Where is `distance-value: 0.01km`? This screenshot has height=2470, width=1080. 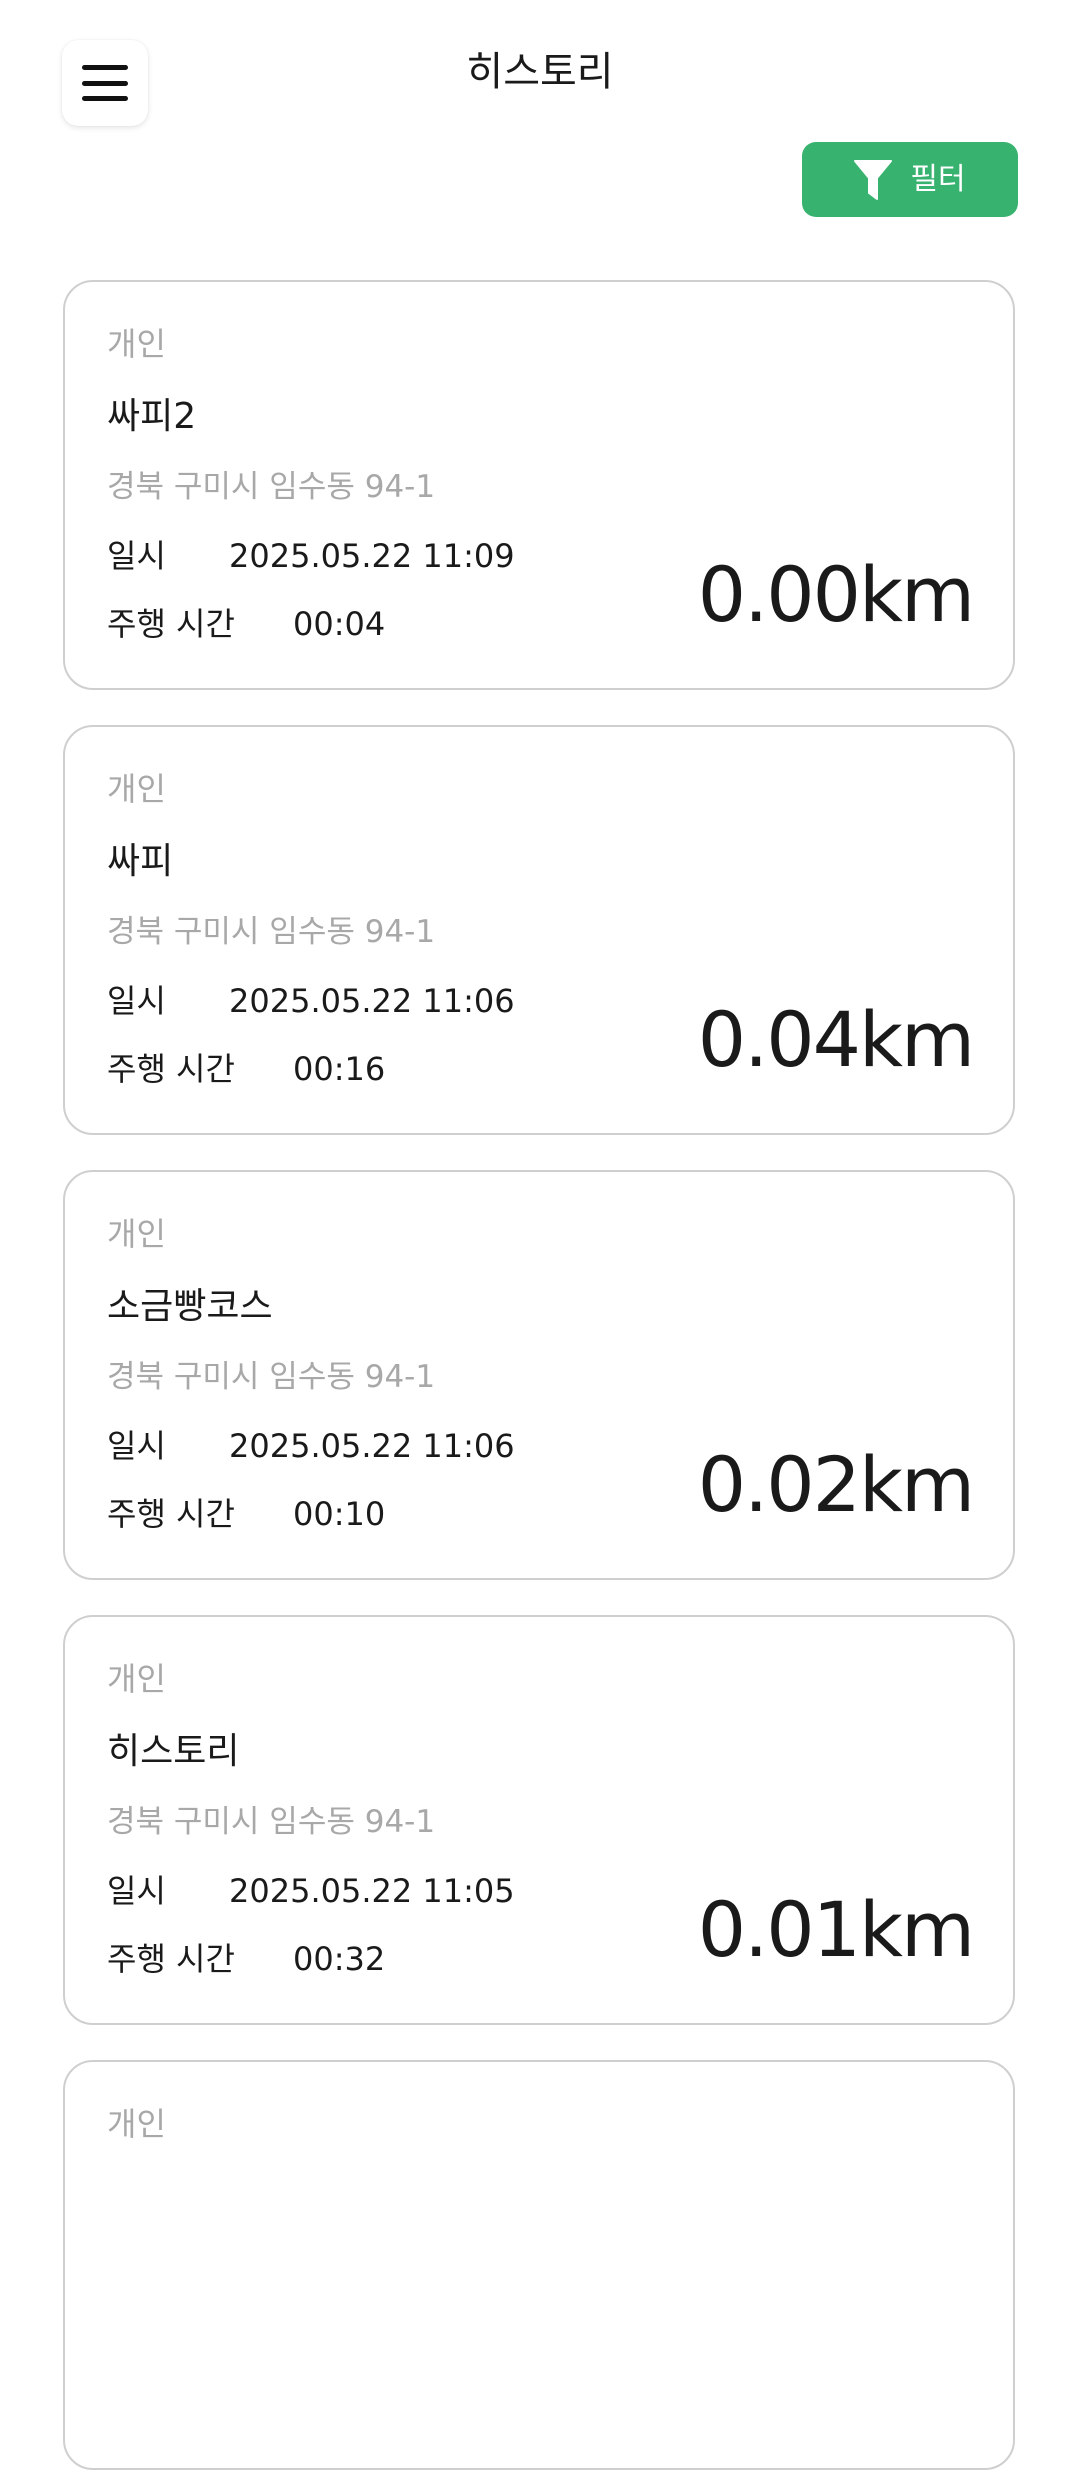
distance-value: 0.01km is located at coordinates (836, 1929).